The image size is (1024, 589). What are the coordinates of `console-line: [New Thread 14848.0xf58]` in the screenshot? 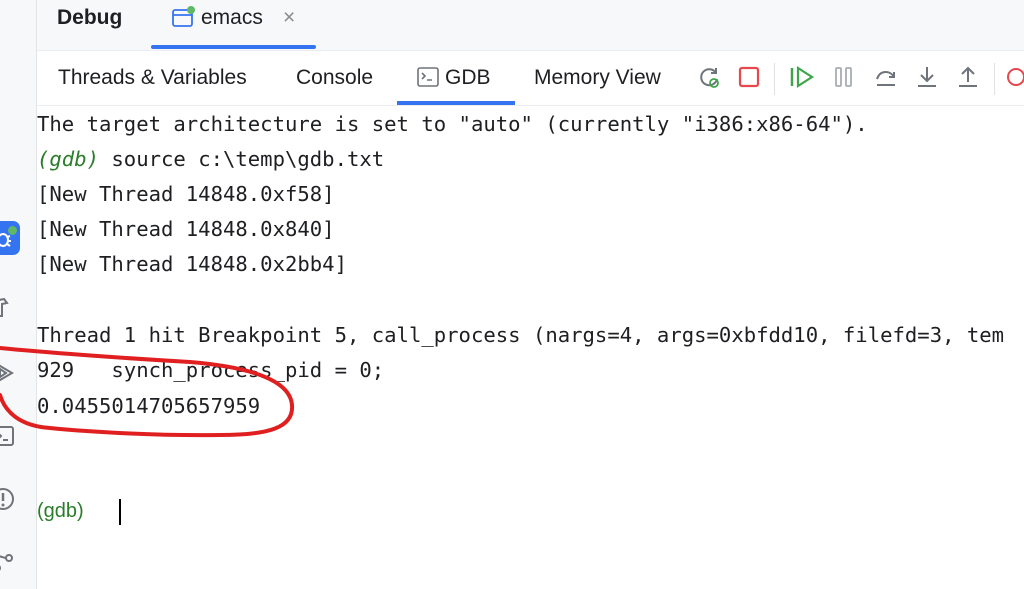 It's located at (186, 194).